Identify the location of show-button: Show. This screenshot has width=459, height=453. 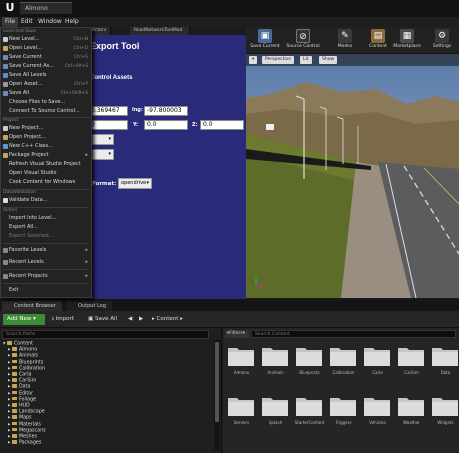
(328, 60).